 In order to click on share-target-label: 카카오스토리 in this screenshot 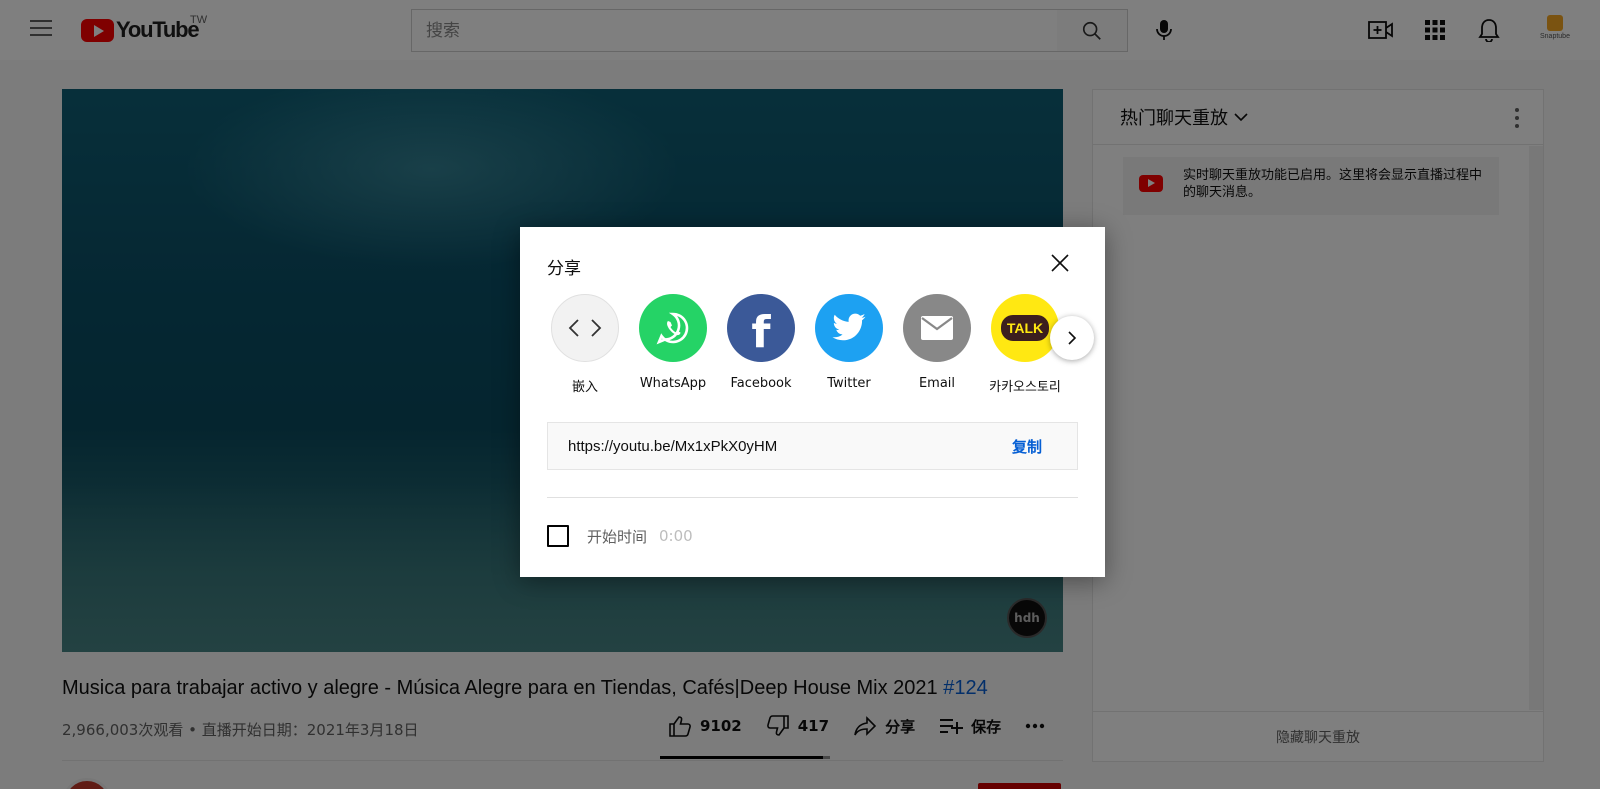, I will do `click(1025, 387)`.